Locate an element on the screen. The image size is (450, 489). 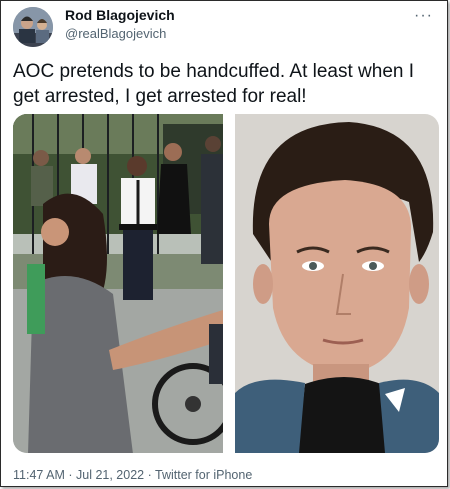
tweet-source: Twitter for iPhone is located at coordinates (204, 475).